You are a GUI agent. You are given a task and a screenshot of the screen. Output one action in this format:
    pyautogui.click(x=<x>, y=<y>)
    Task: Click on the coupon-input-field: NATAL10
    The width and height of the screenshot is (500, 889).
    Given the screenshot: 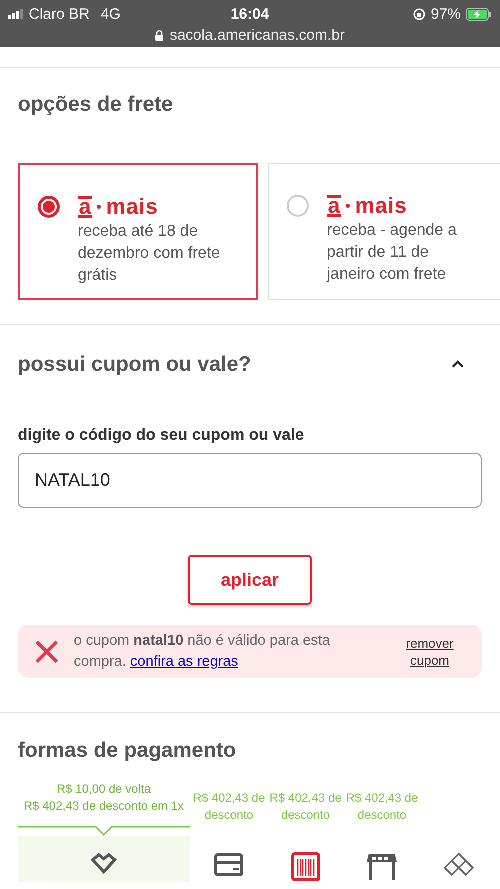 What is the action you would take?
    pyautogui.click(x=250, y=480)
    